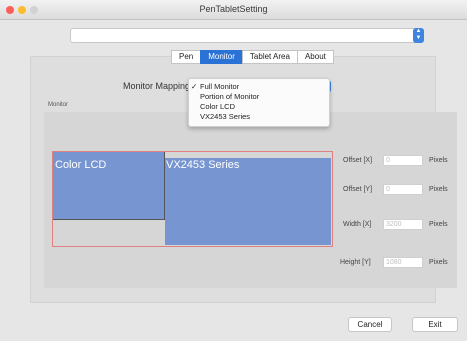 This screenshot has height=341, width=467. I want to click on screen-vx2453-label: VX2453 Series, so click(203, 165).